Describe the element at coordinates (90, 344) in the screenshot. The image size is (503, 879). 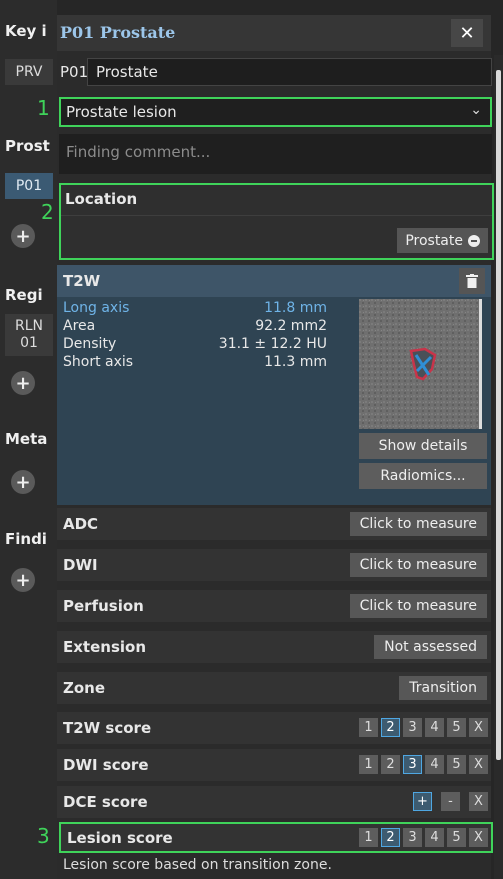
I see `measurement-key: Density` at that location.